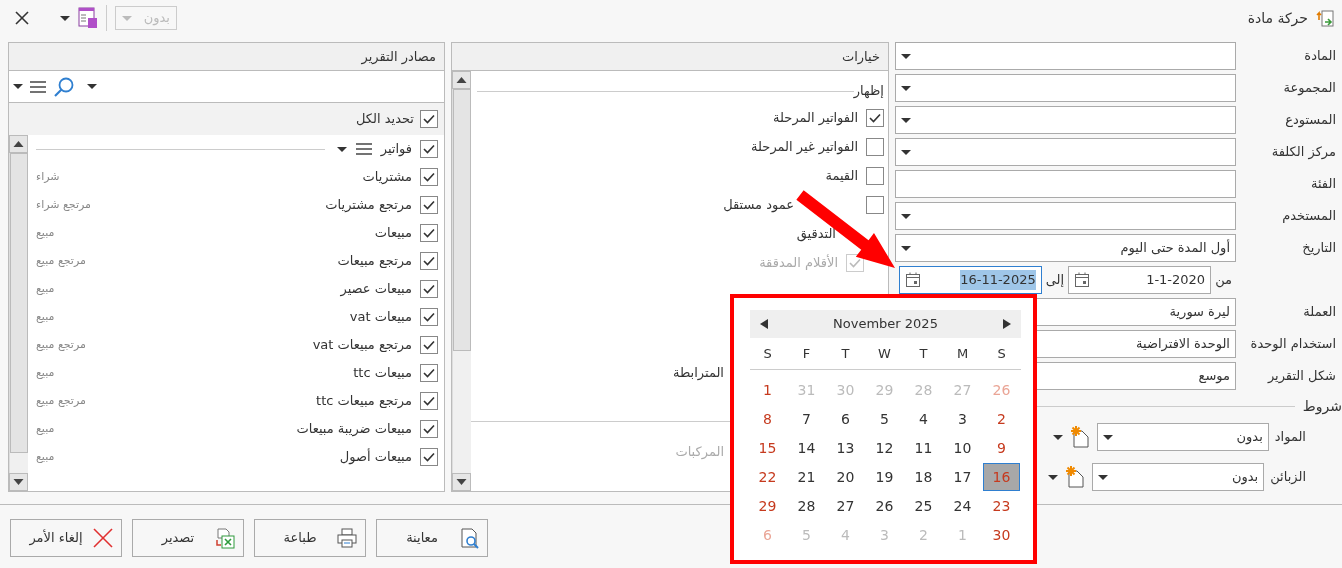 Image resolution: width=1342 pixels, height=568 pixels. I want to click on calendar-icon, so click(1082, 280).